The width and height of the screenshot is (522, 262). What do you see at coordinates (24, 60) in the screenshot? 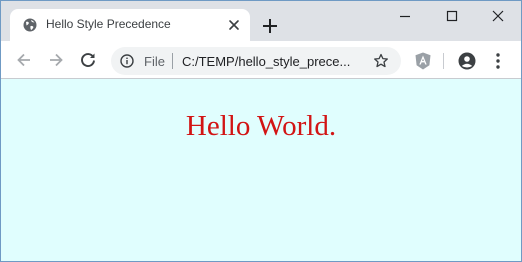
I see `back-arrow-icon` at bounding box center [24, 60].